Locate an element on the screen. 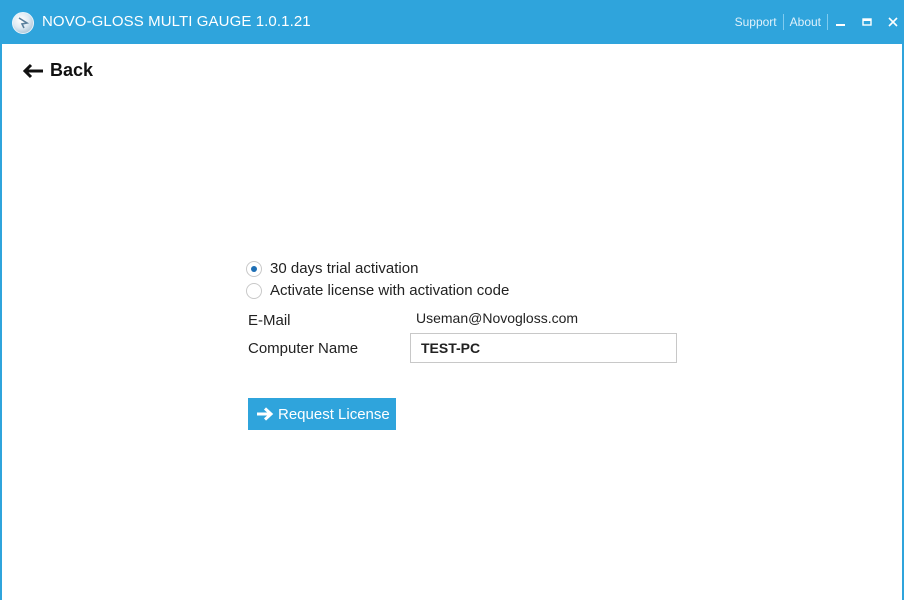 The width and height of the screenshot is (904, 600). request-license-label: Request License is located at coordinates (334, 414).